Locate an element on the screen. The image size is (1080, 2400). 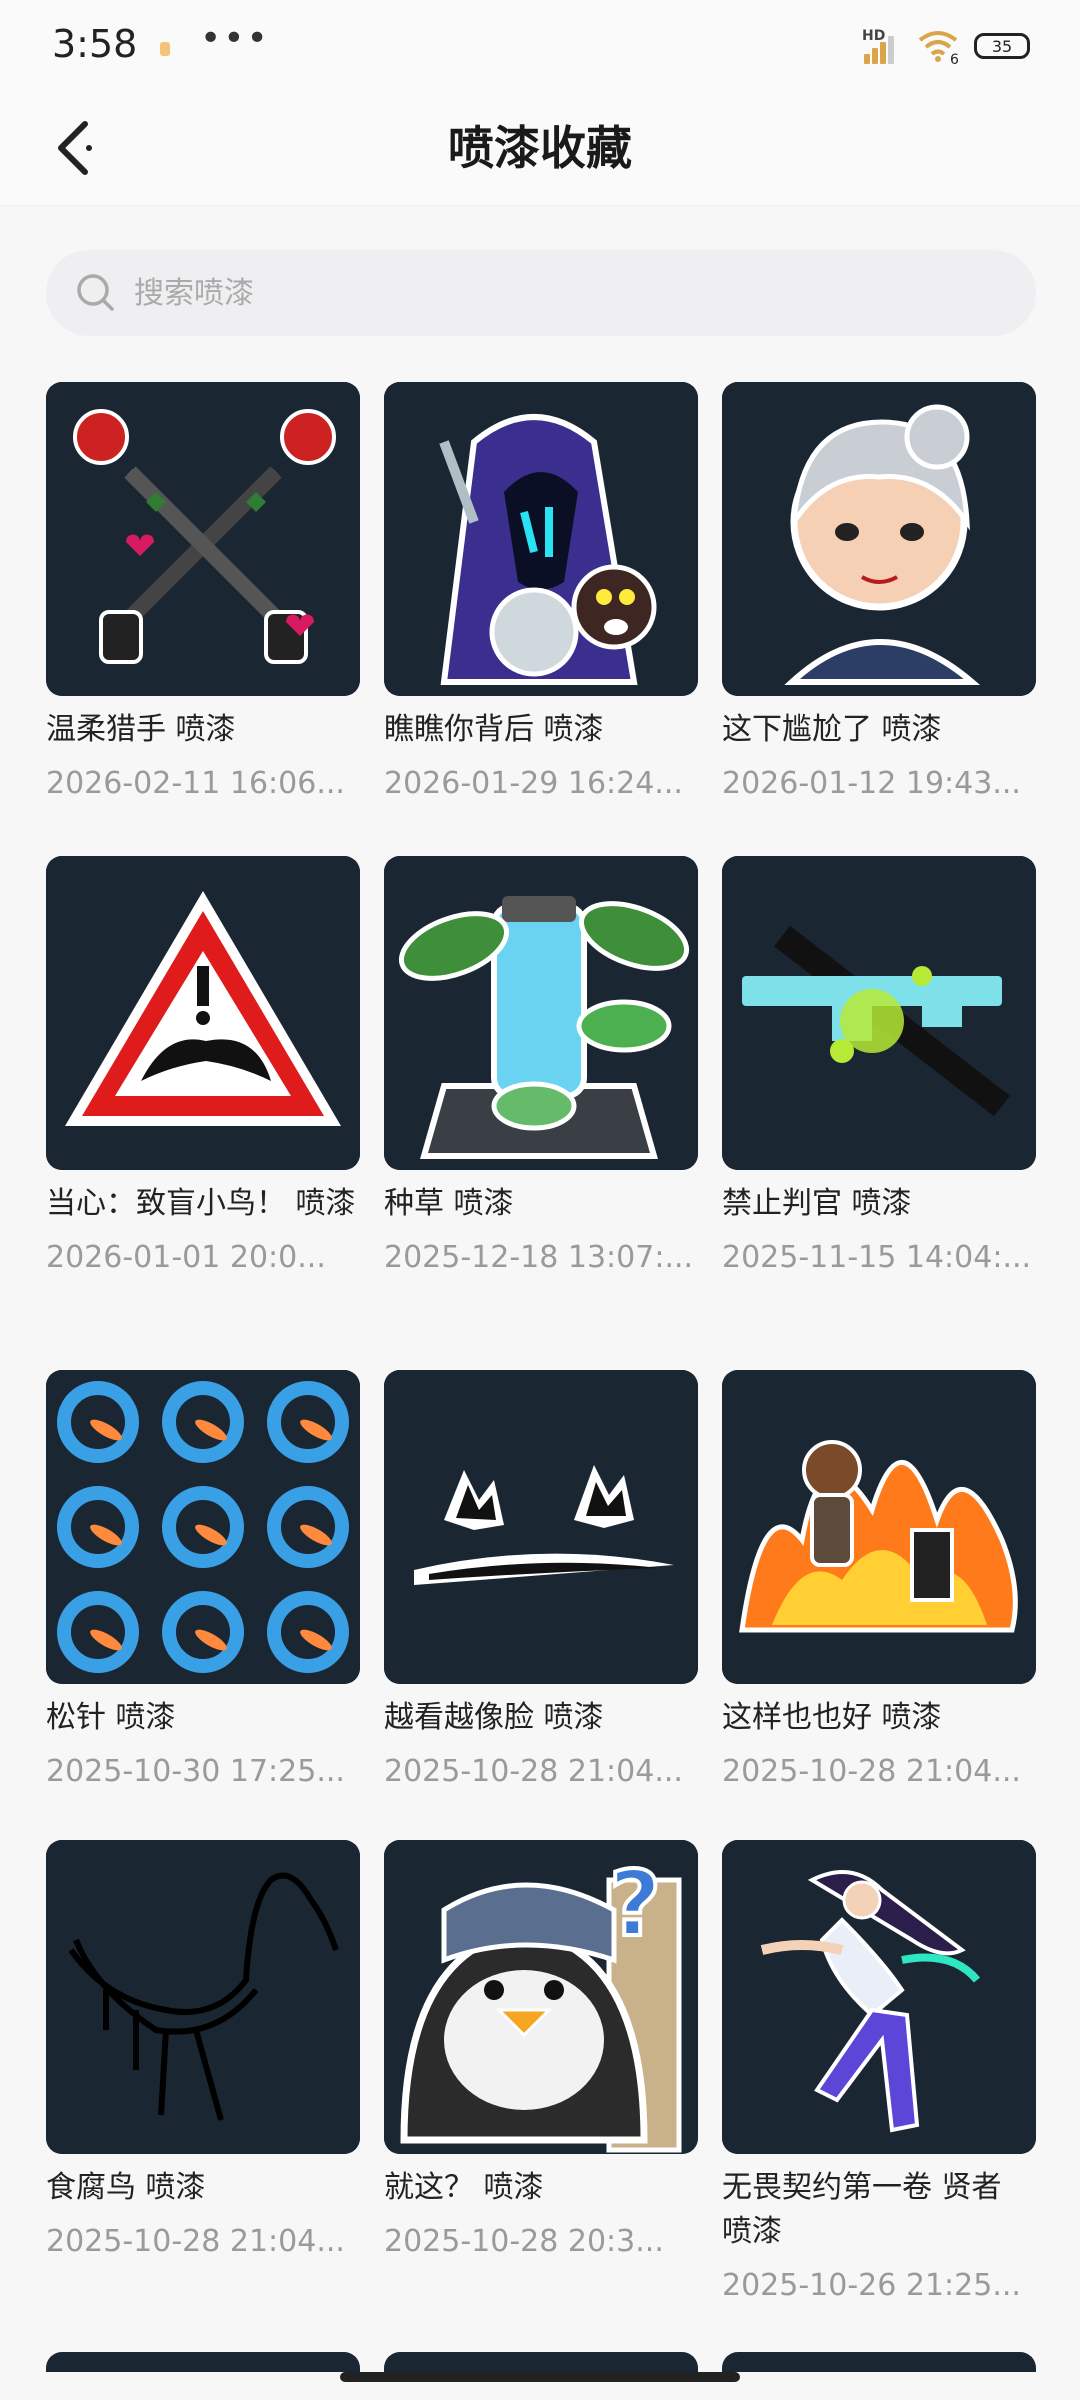
spray-title: 松针 喷漆 is located at coordinates (111, 1717).